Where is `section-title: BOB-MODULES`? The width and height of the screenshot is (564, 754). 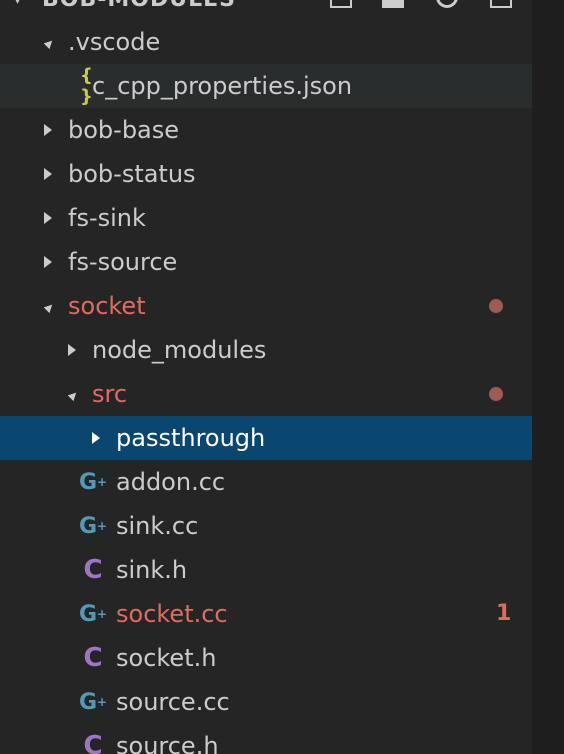 section-title: BOB-MODULES is located at coordinates (139, 6).